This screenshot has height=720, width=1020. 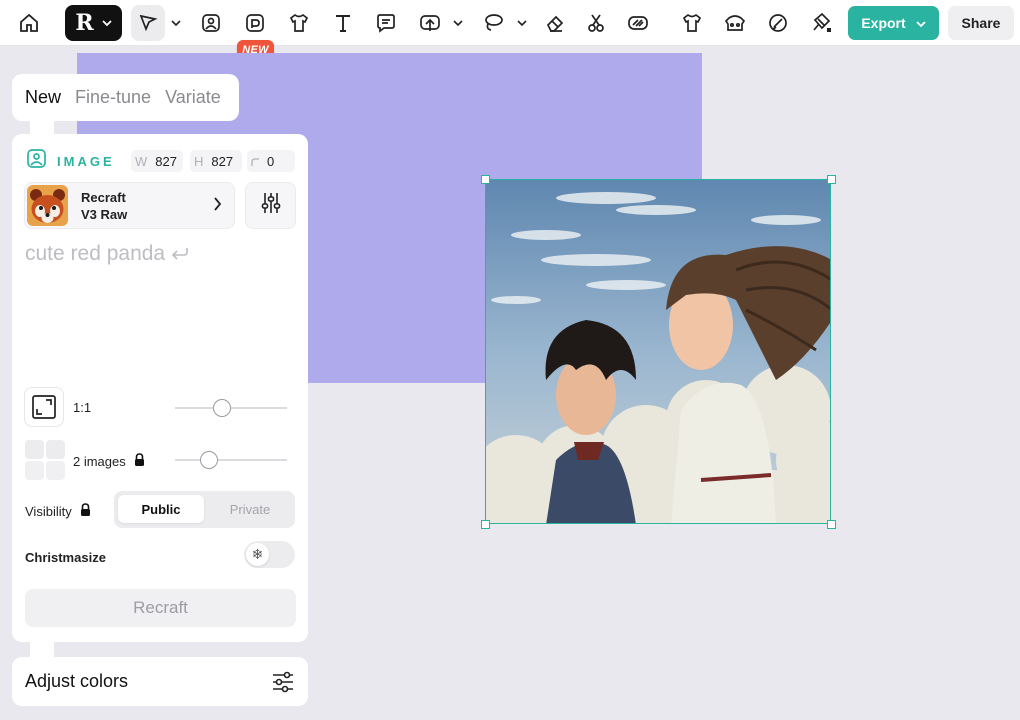 What do you see at coordinates (222, 408) in the screenshot?
I see `aspect-ratio-slider-knob` at bounding box center [222, 408].